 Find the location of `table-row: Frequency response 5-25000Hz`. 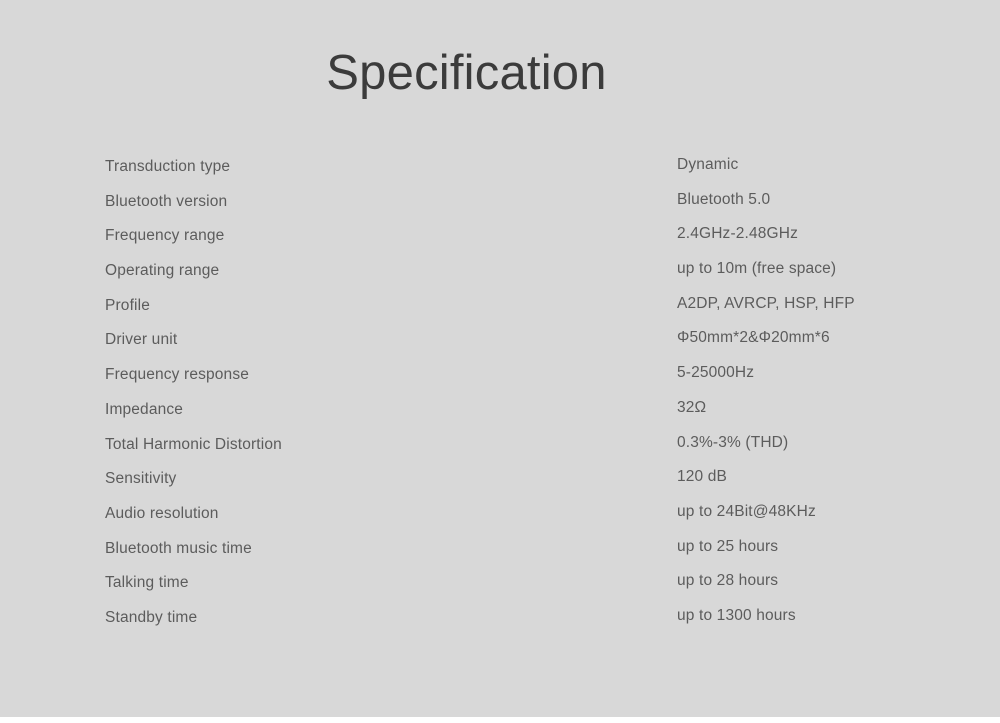

table-row: Frequency response 5-25000Hz is located at coordinates (500, 380).